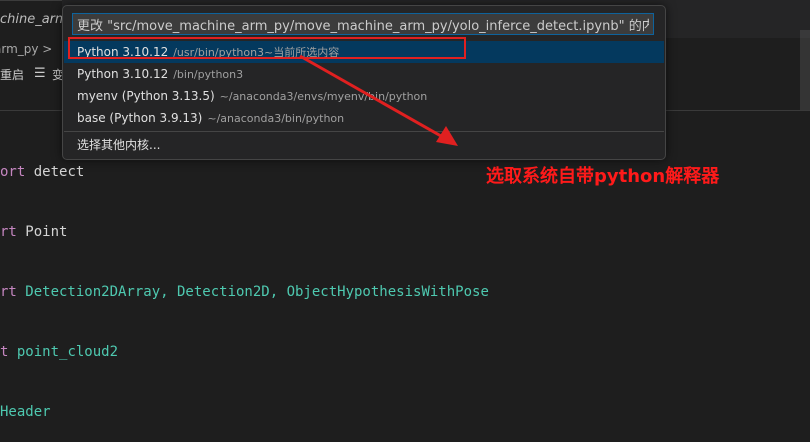 This screenshot has height=442, width=810. Describe the element at coordinates (805, 70) in the screenshot. I see `editor-scrollbar` at that location.